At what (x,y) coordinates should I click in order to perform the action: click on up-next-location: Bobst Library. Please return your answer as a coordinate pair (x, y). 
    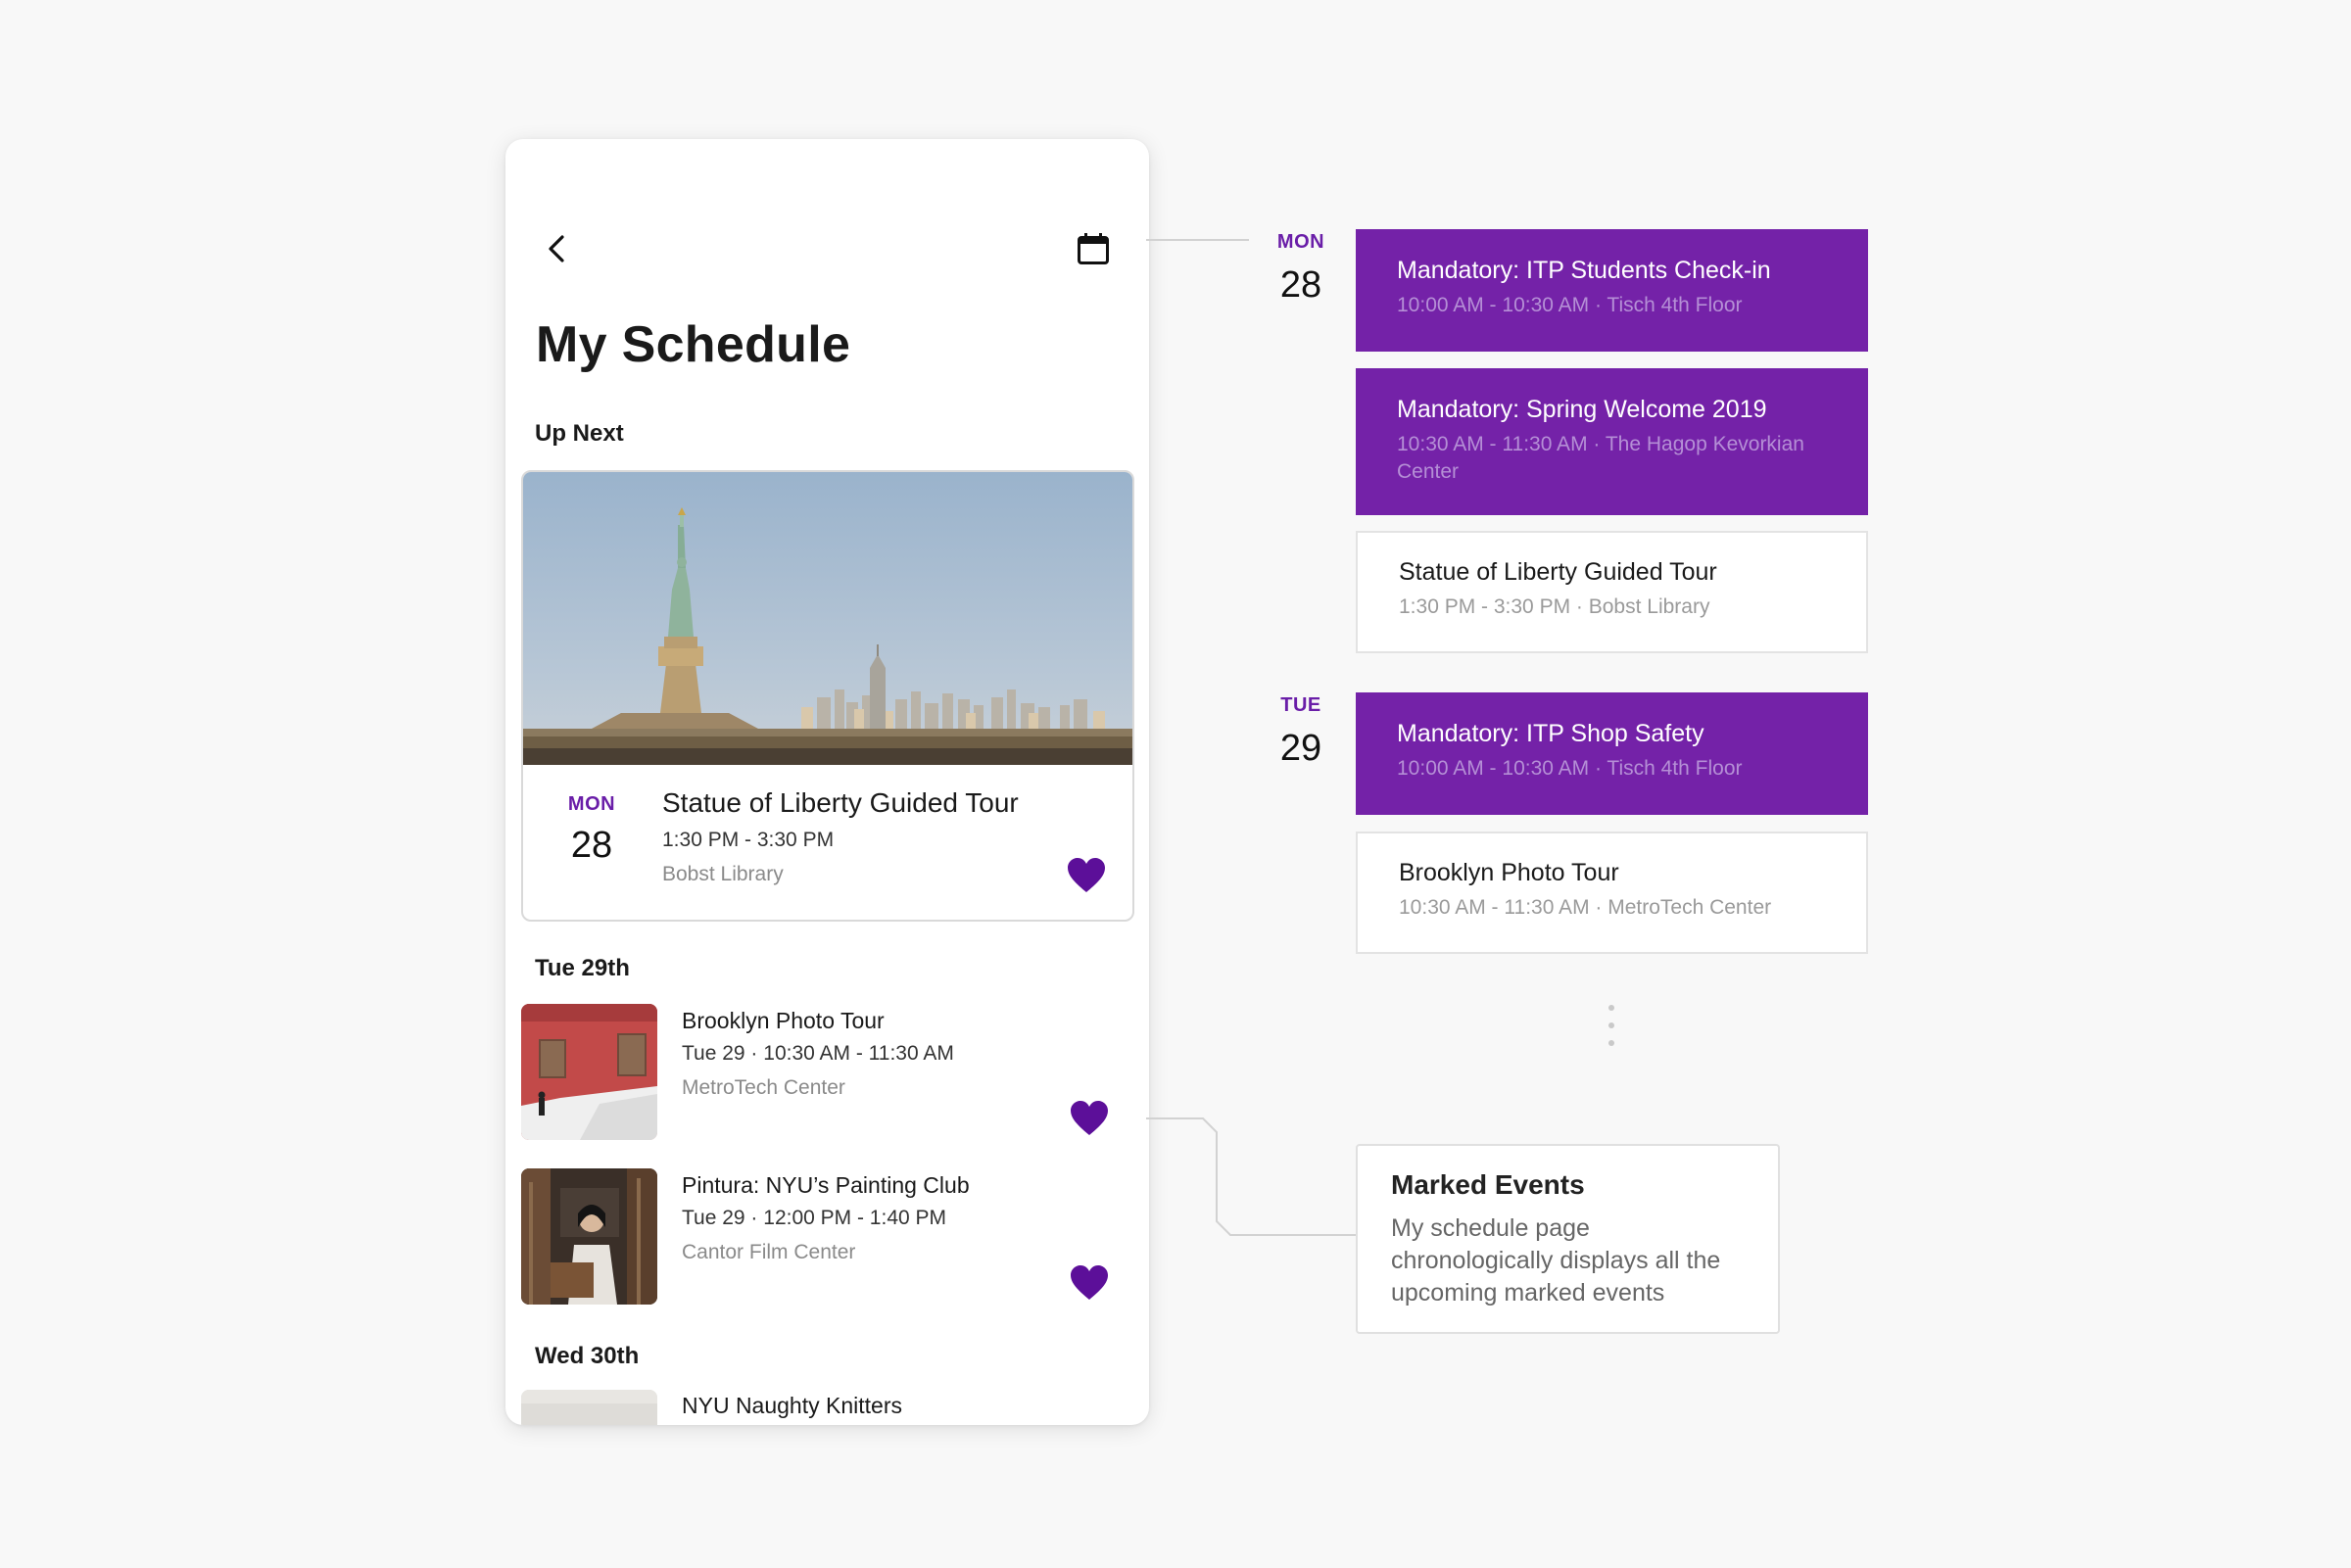
    Looking at the image, I should click on (723, 874).